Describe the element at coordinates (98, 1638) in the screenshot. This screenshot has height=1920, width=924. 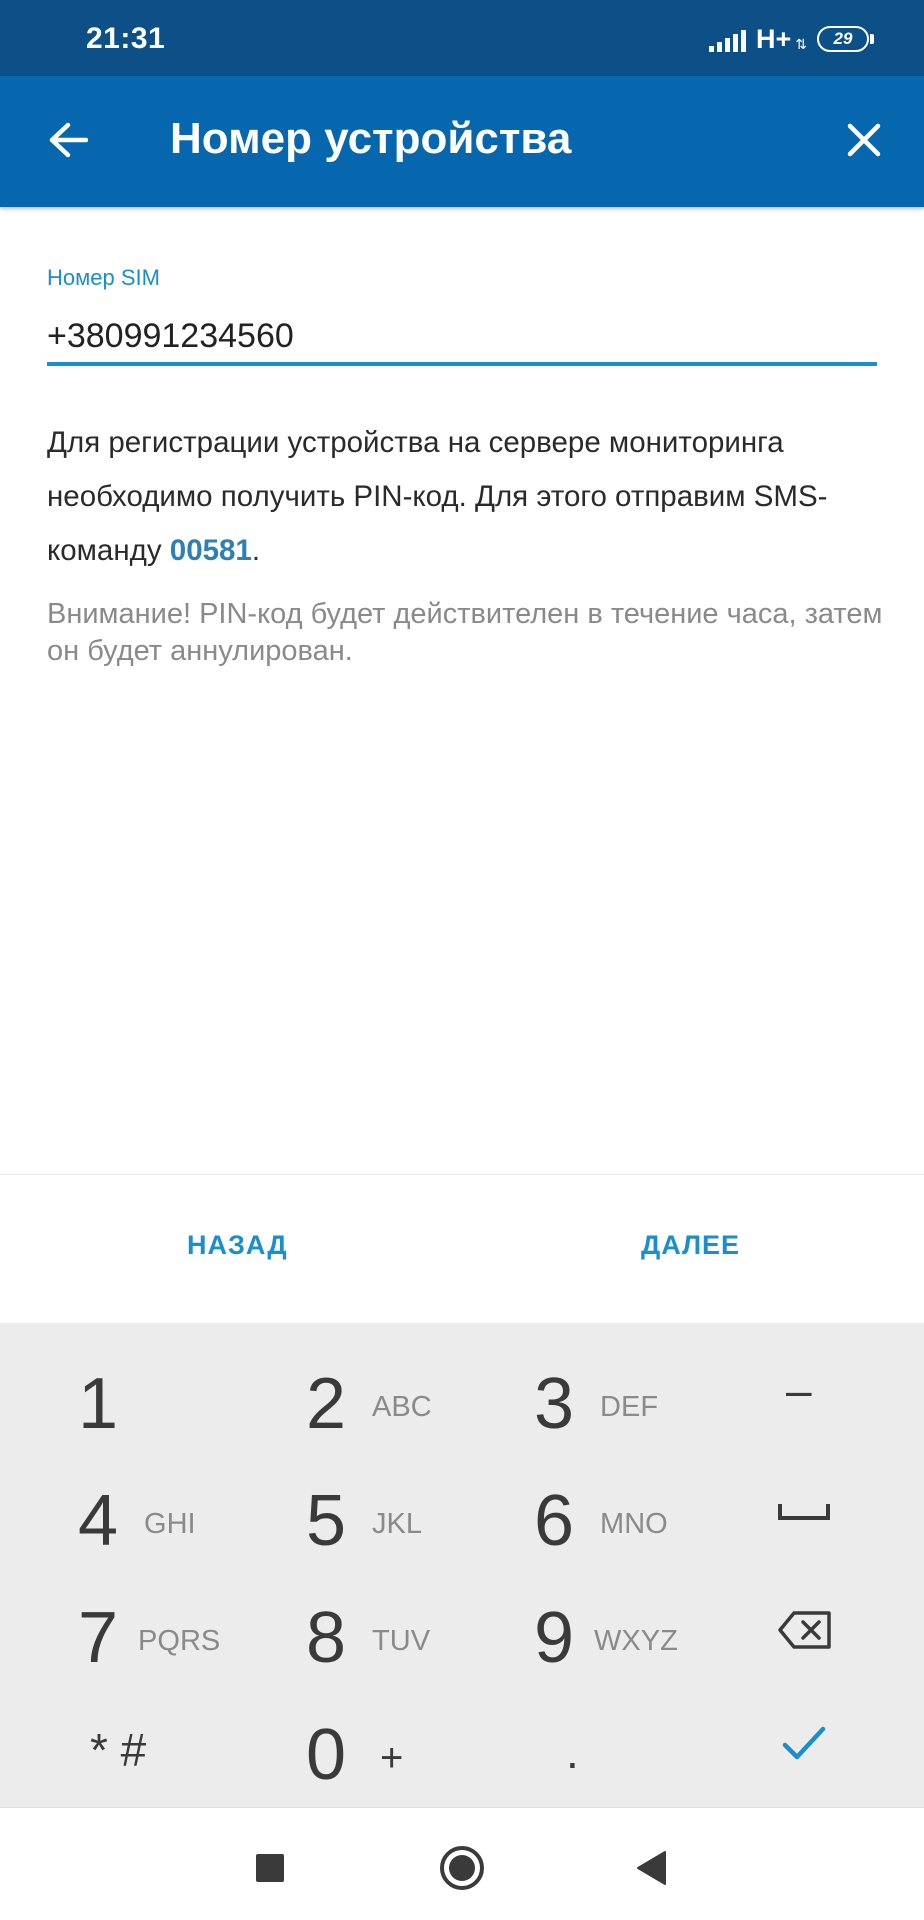
I see `key-digit: 7` at that location.